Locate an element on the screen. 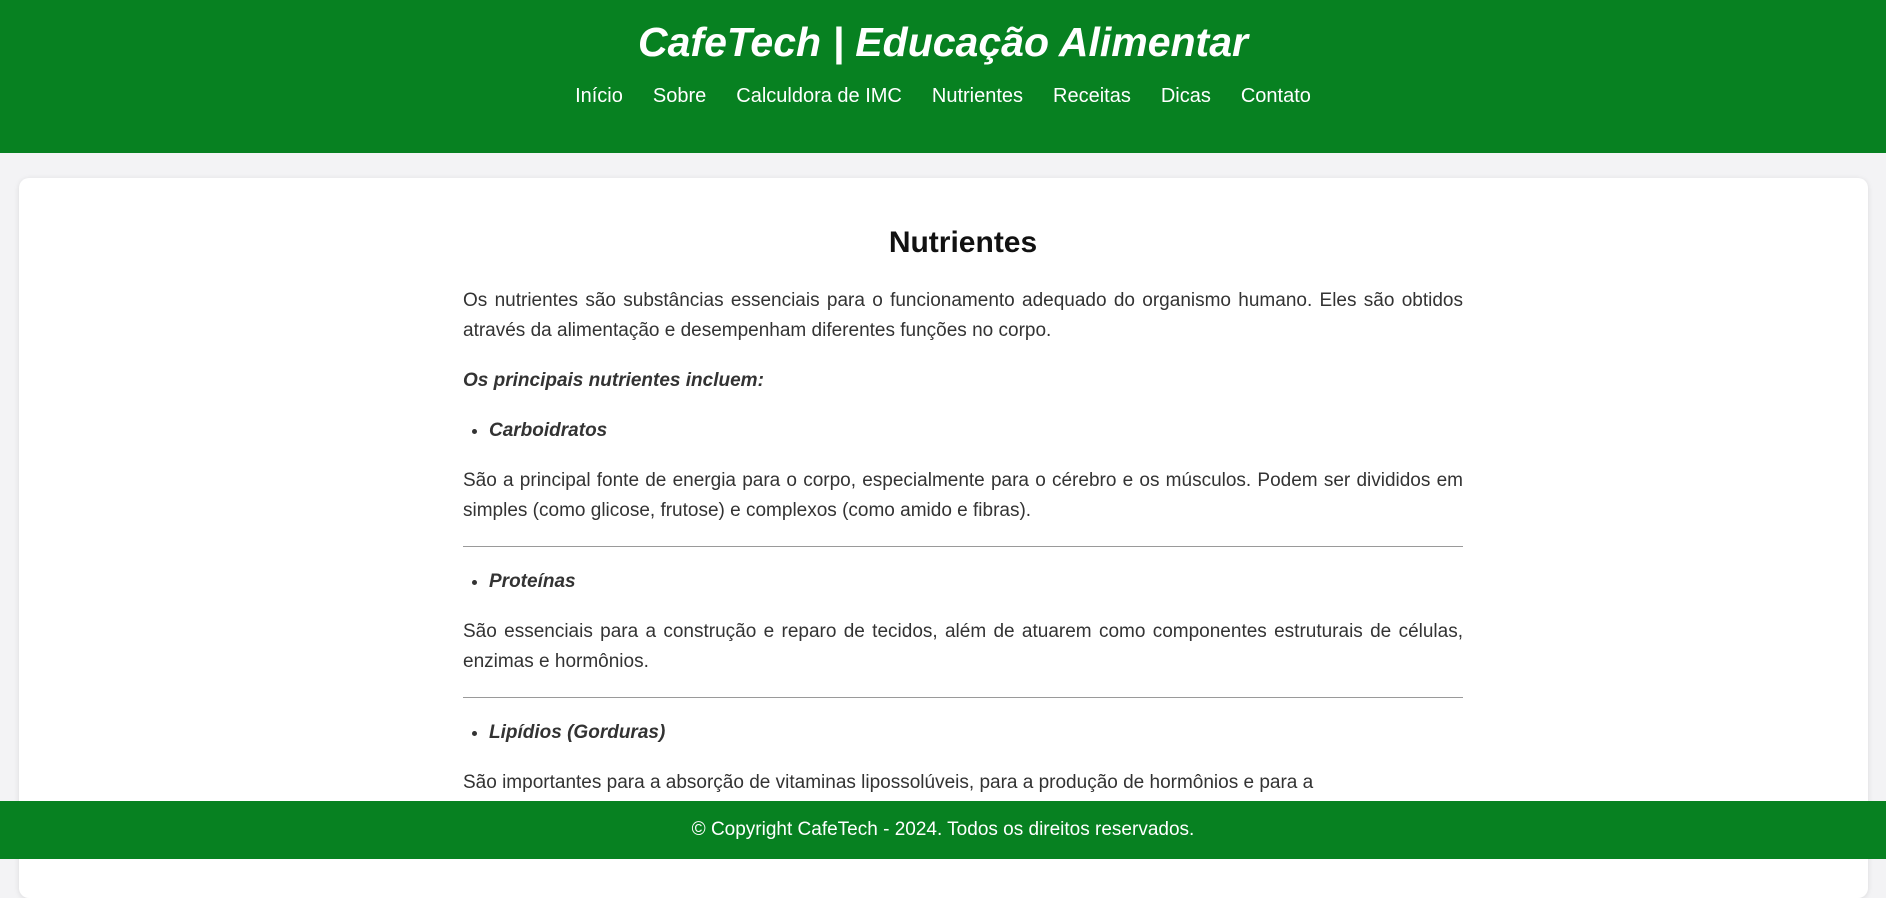  nutrient-name: Carboidratos is located at coordinates (976, 431).